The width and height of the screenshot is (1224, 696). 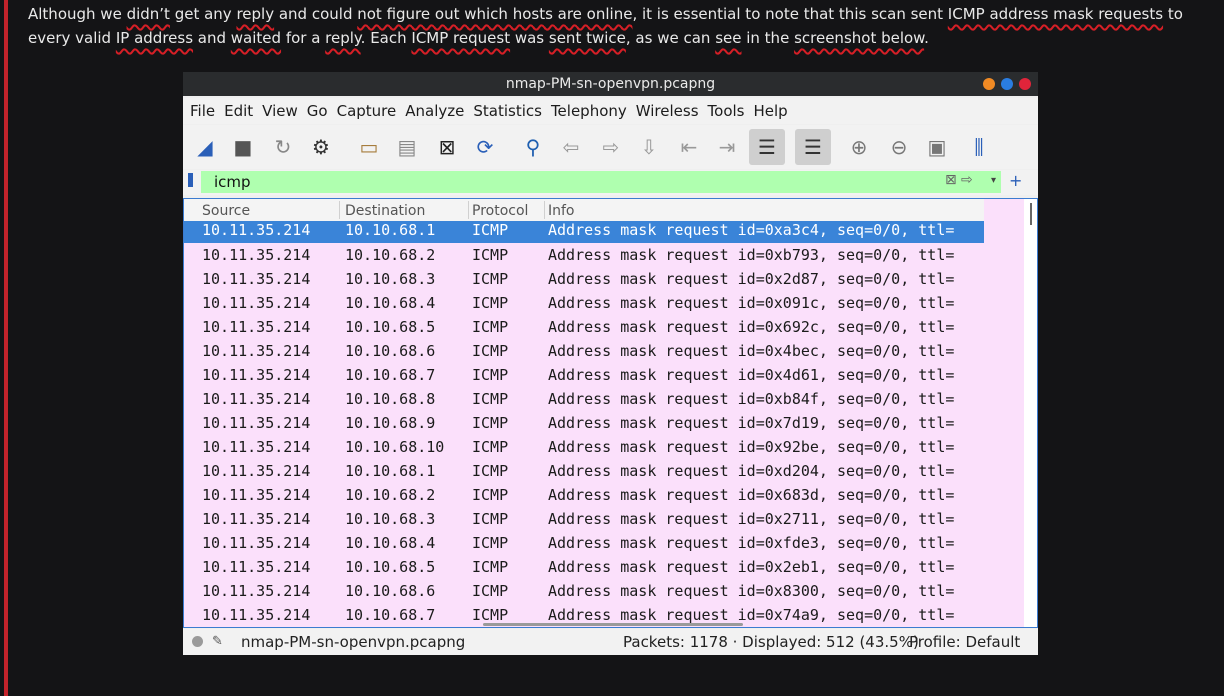 What do you see at coordinates (190, 180) in the screenshot?
I see `bookmark-icon` at bounding box center [190, 180].